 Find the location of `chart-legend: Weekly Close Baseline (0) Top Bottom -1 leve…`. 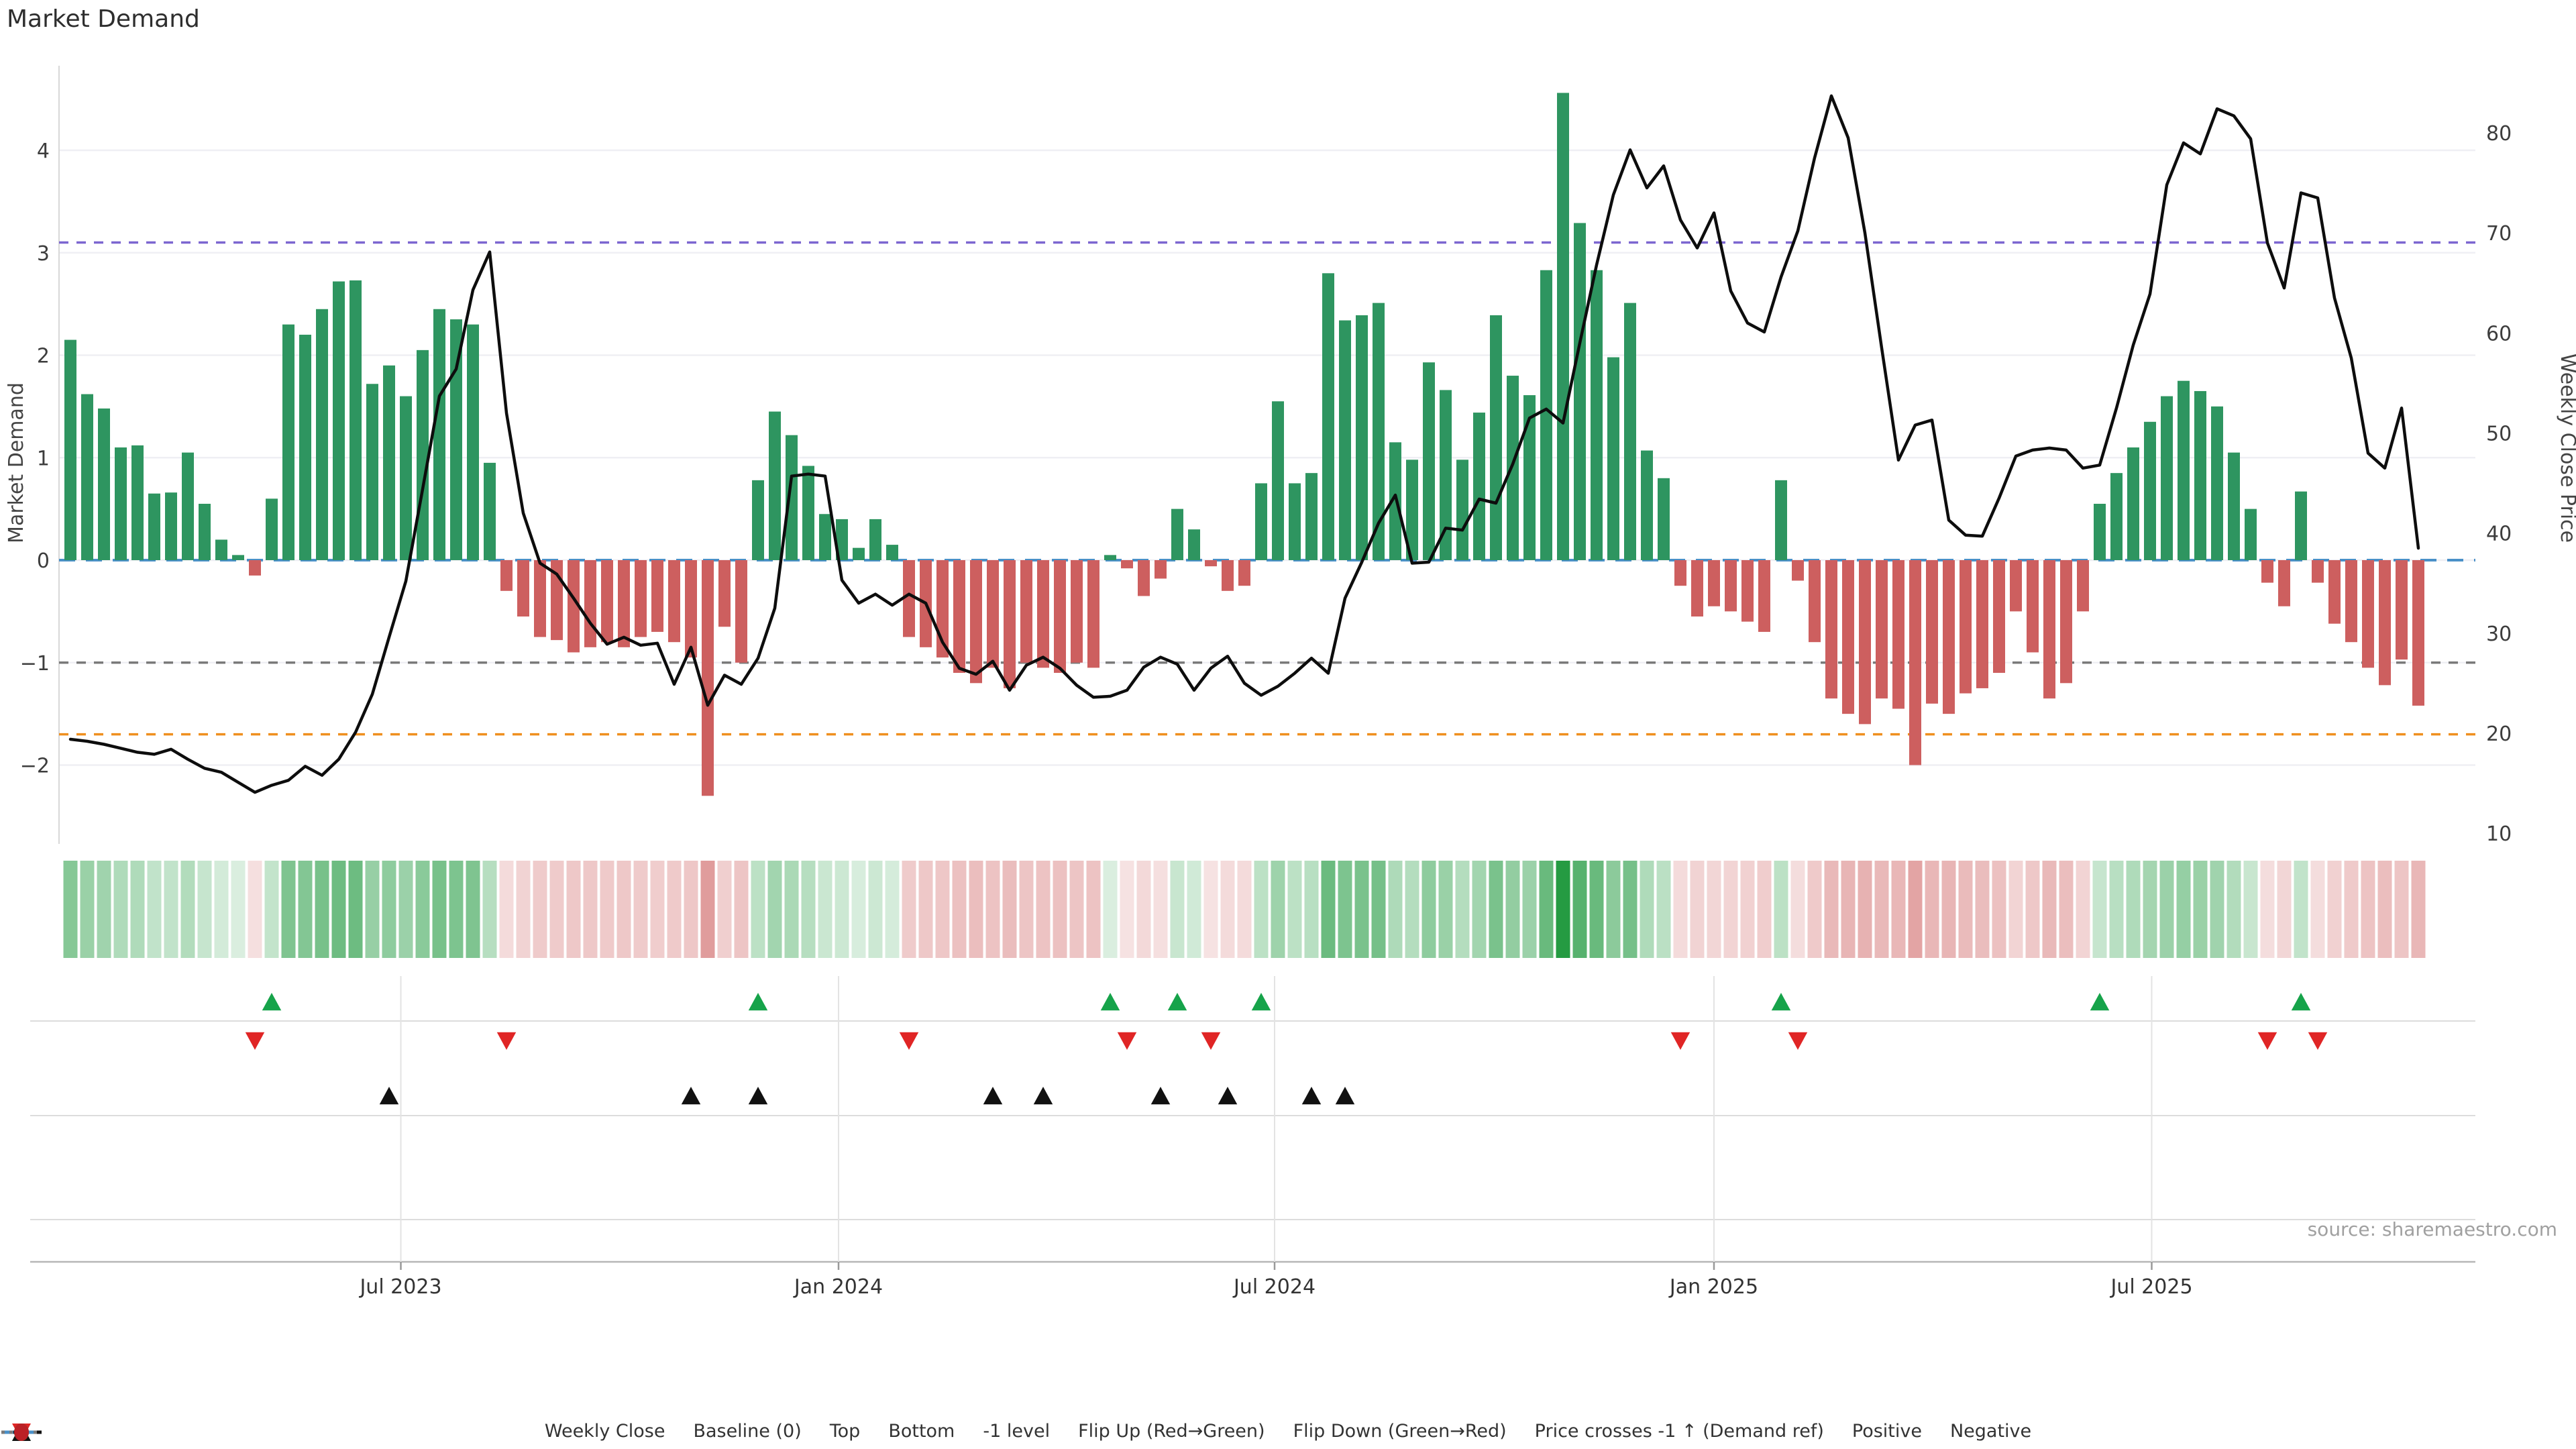

chart-legend: Weekly Close Baseline (0) Top Bottom -1 leve… is located at coordinates (1288, 1431).